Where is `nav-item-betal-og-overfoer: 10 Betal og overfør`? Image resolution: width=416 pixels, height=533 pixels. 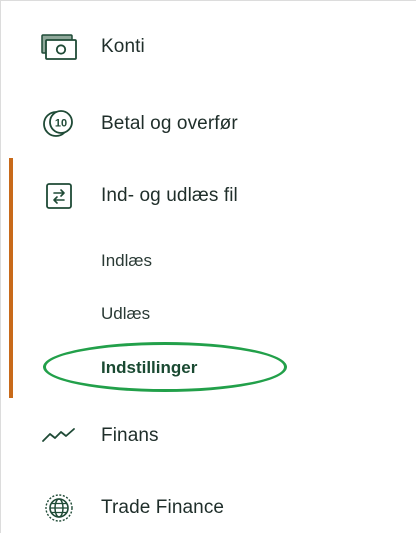 nav-item-betal-og-overfoer: 10 Betal og overfør is located at coordinates (205, 124).